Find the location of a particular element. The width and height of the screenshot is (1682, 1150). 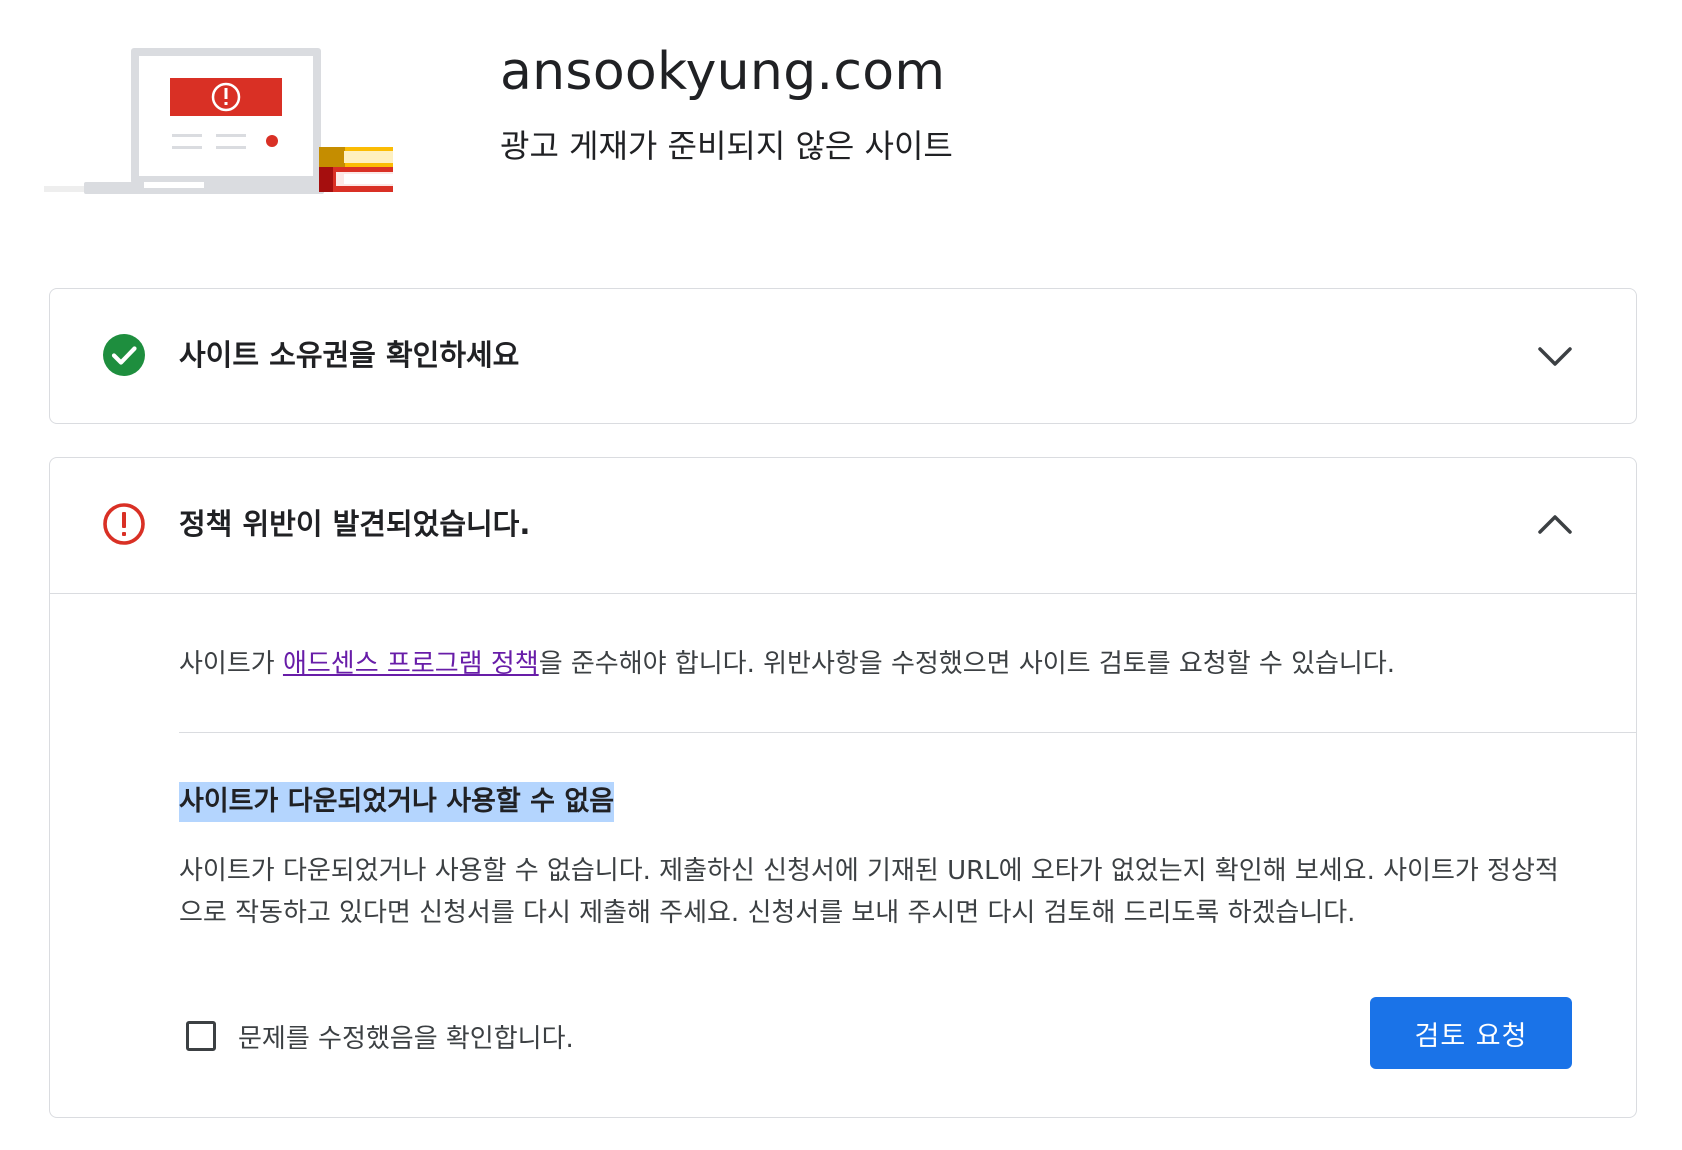

confirm-fix-row: 문제를 수정했음을 확인합니다. is located at coordinates (380, 1036).